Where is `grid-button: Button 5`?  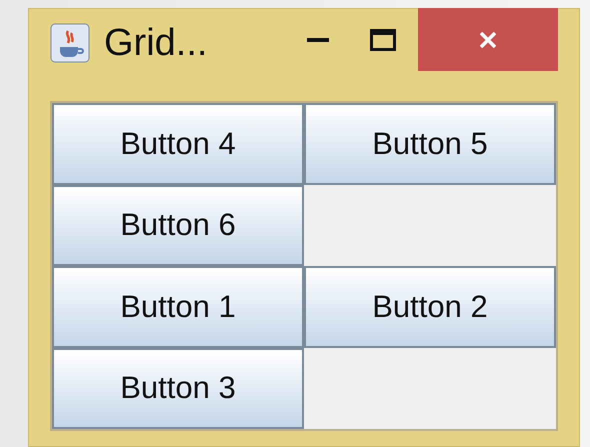
grid-button: Button 5 is located at coordinates (430, 143).